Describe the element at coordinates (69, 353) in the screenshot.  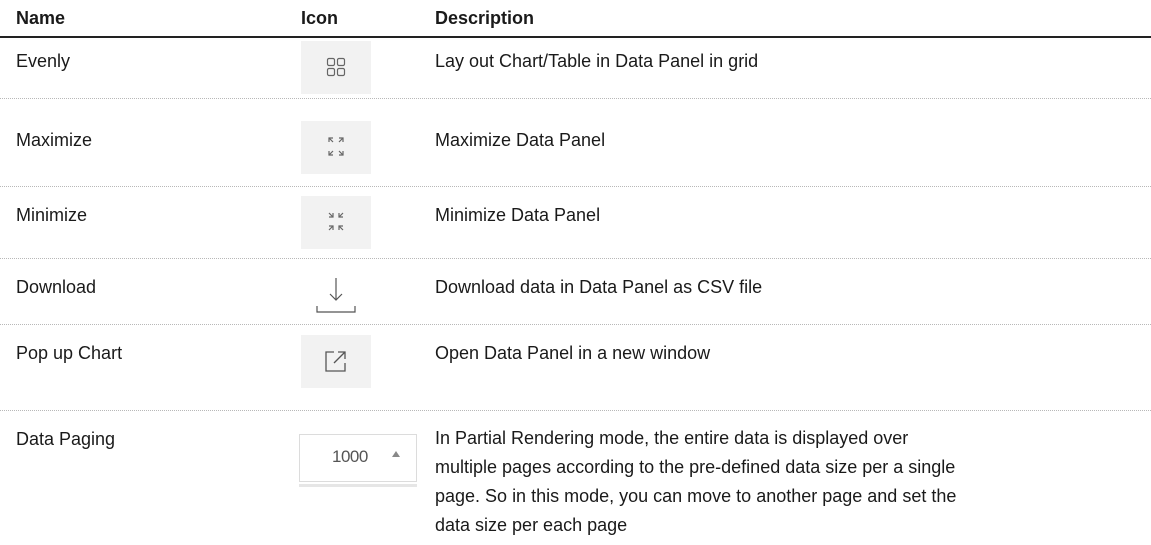
I see `row-name: Pop up Chart` at that location.